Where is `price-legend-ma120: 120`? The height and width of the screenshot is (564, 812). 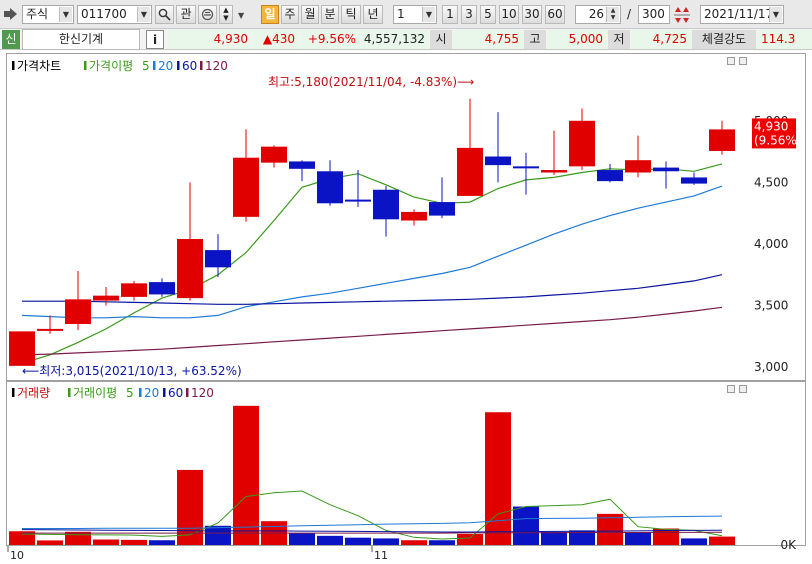 price-legend-ma120: 120 is located at coordinates (216, 66).